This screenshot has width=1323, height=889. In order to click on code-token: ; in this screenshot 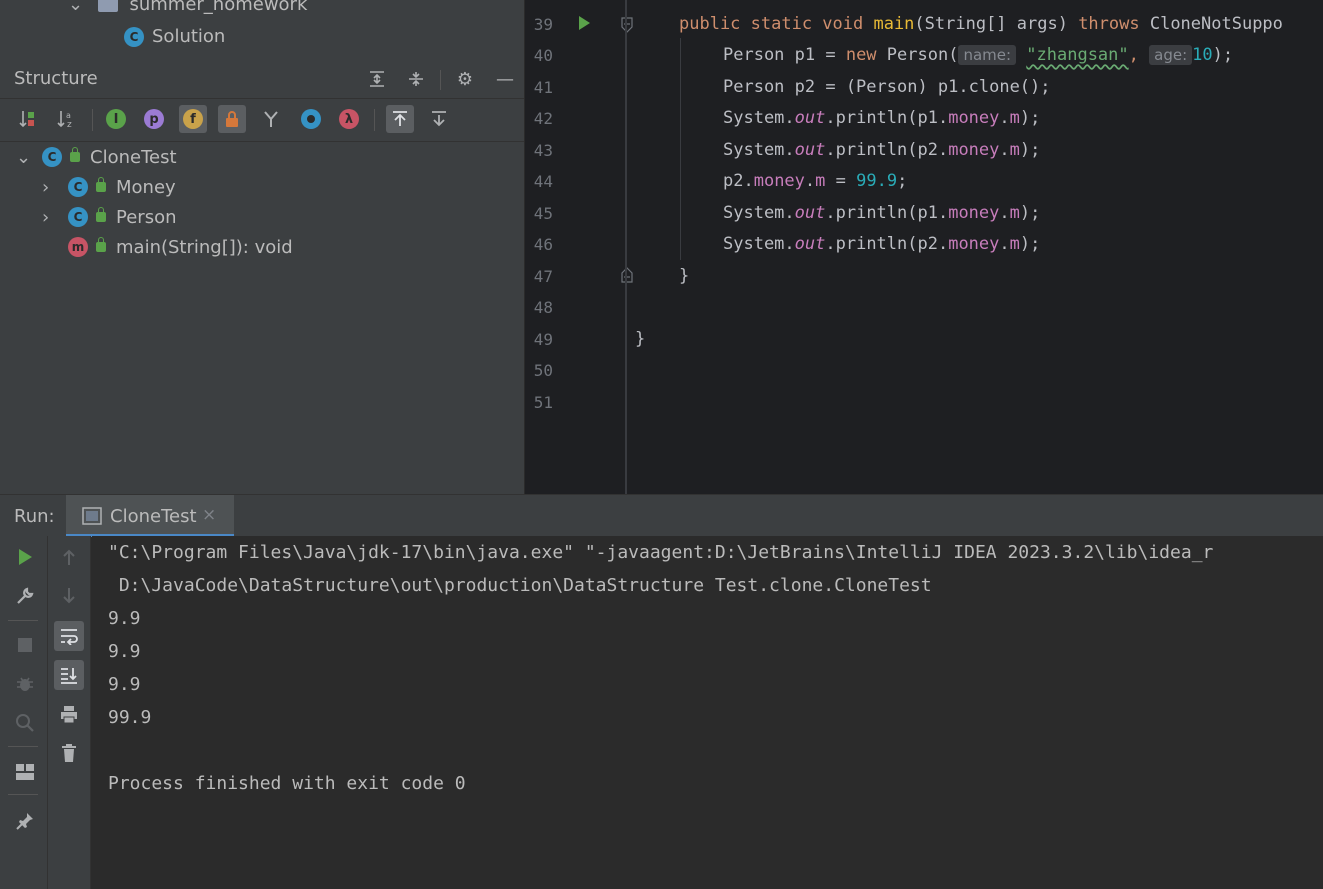, I will do `click(902, 181)`.